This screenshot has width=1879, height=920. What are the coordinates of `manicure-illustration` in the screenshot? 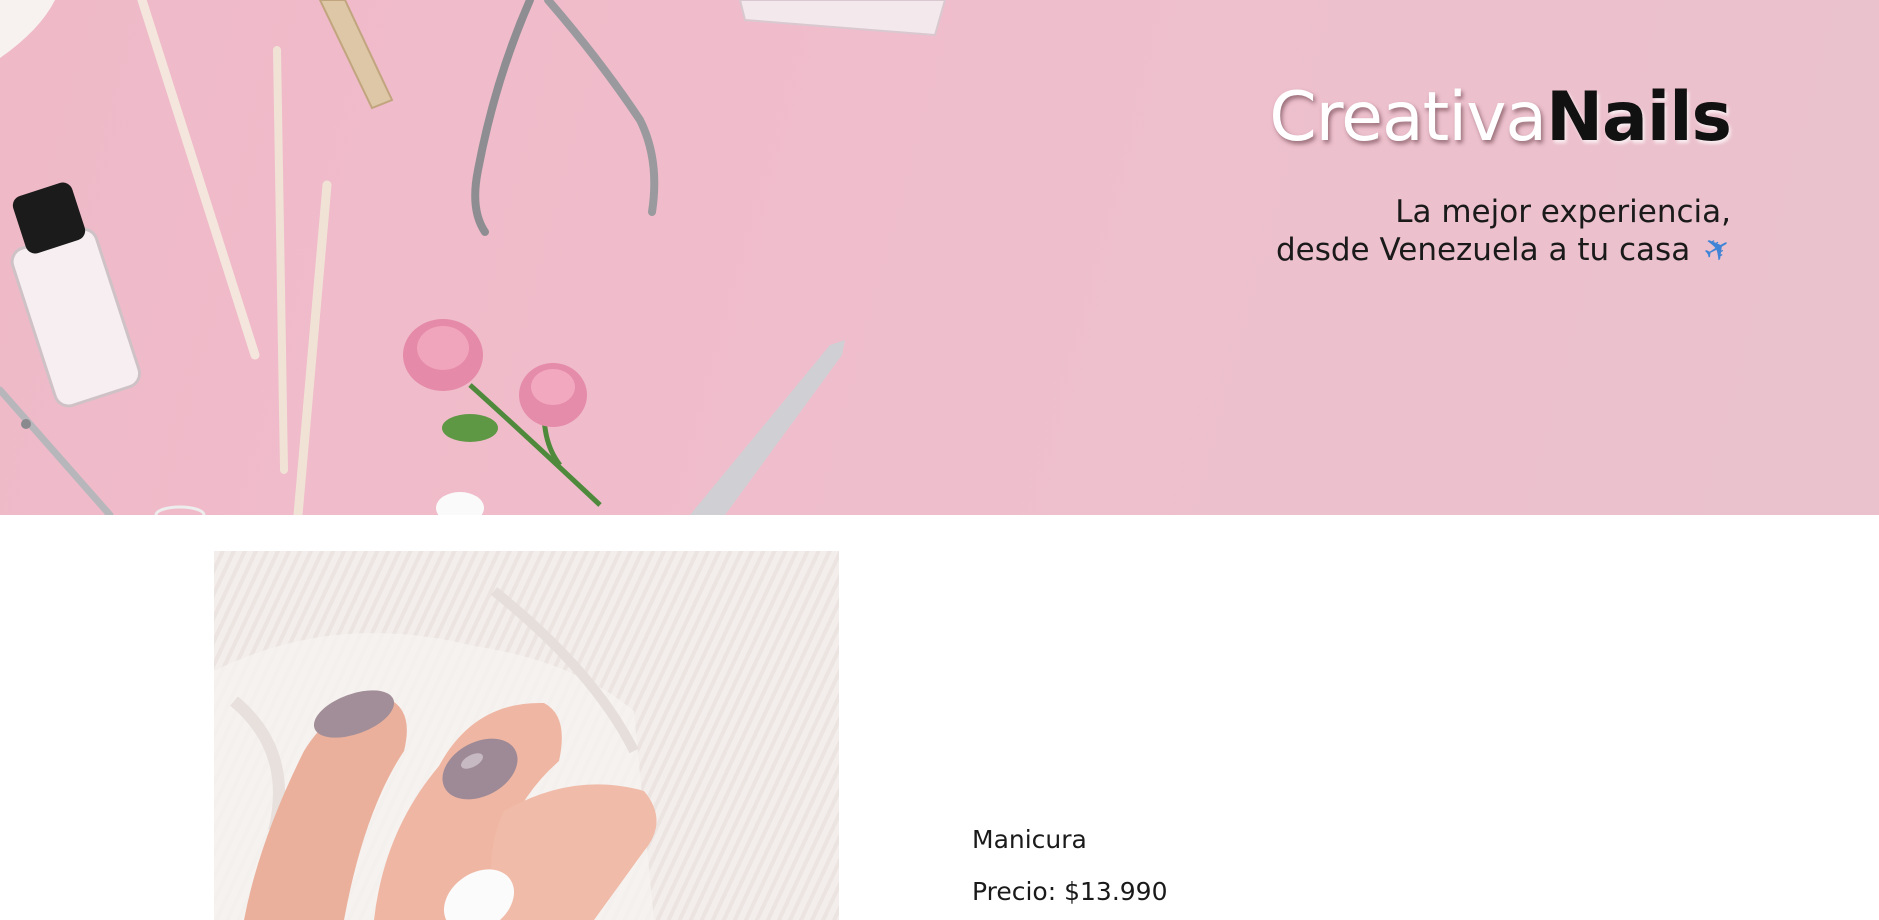 It's located at (435, 753).